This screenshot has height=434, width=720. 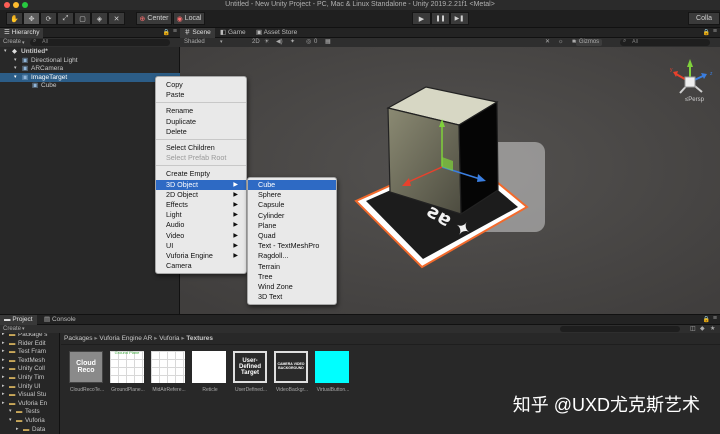 What do you see at coordinates (45, 42) in the screenshot?
I see `search-placeholder: All` at bounding box center [45, 42].